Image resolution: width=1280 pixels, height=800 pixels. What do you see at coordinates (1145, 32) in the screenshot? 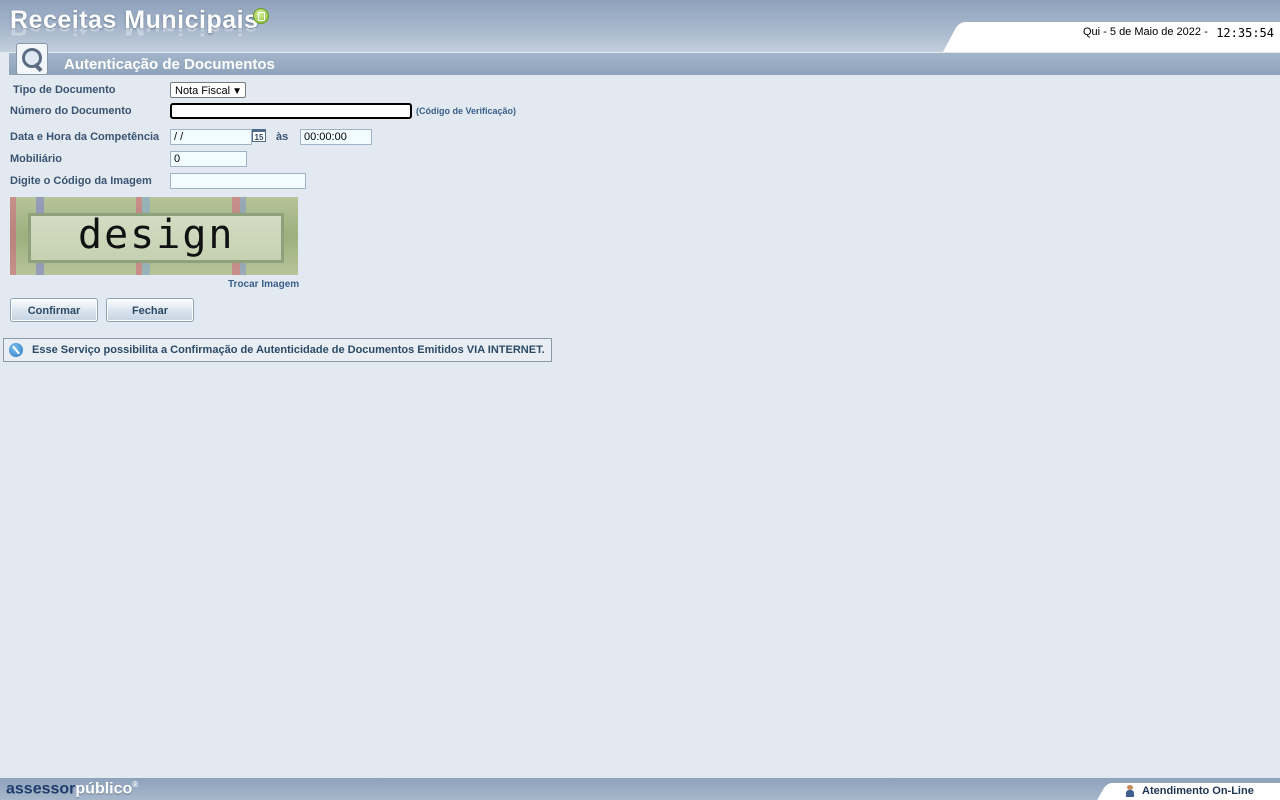
I see `current-date: Qui - 5 de Maio de 2022 -` at bounding box center [1145, 32].